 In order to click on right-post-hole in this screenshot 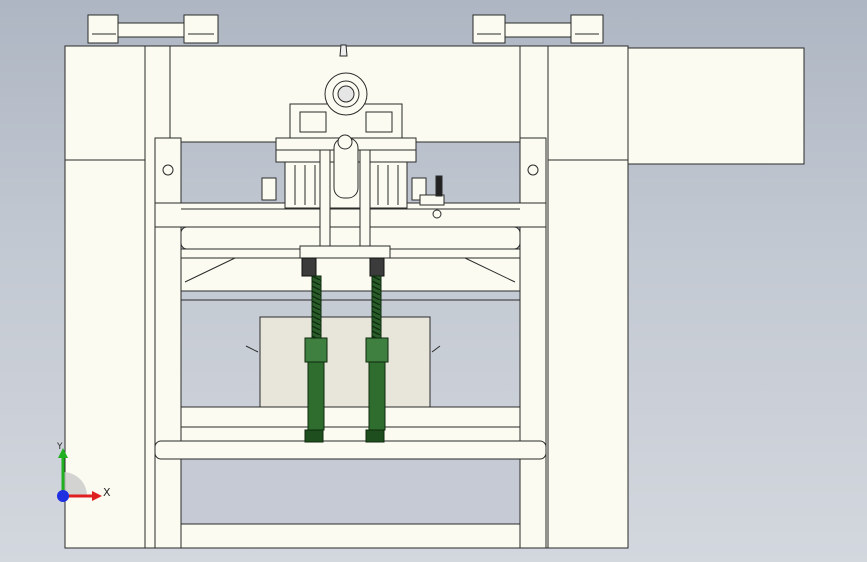, I will do `click(533, 170)`.